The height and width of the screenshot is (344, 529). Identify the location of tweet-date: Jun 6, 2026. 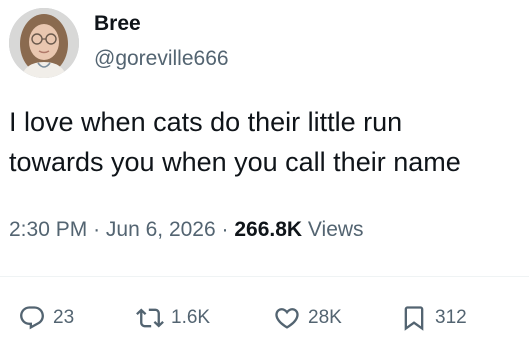
(161, 229).